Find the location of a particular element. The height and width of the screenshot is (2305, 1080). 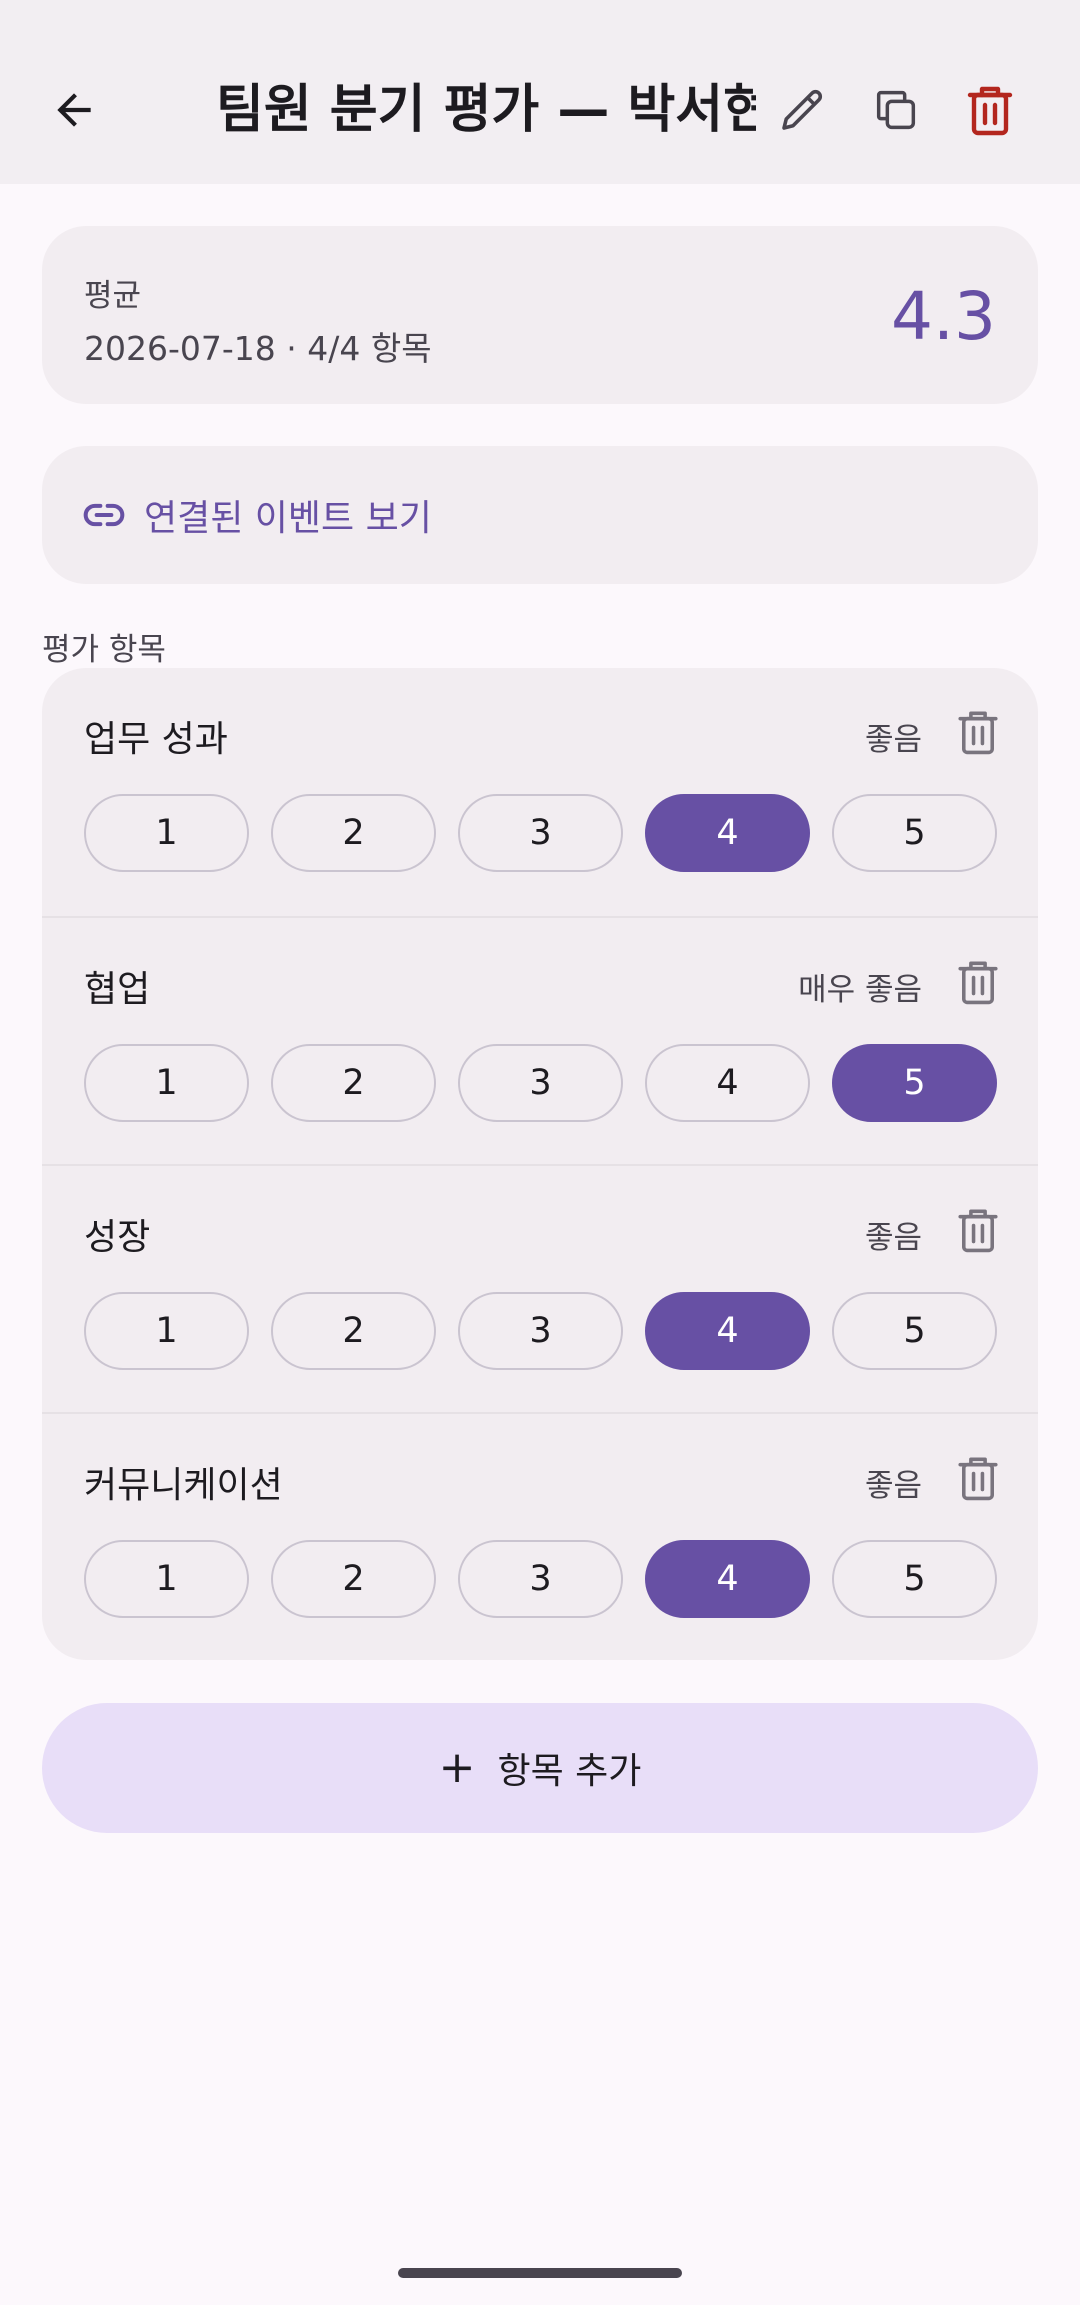

item-name: 성장 is located at coordinates (117, 1237).